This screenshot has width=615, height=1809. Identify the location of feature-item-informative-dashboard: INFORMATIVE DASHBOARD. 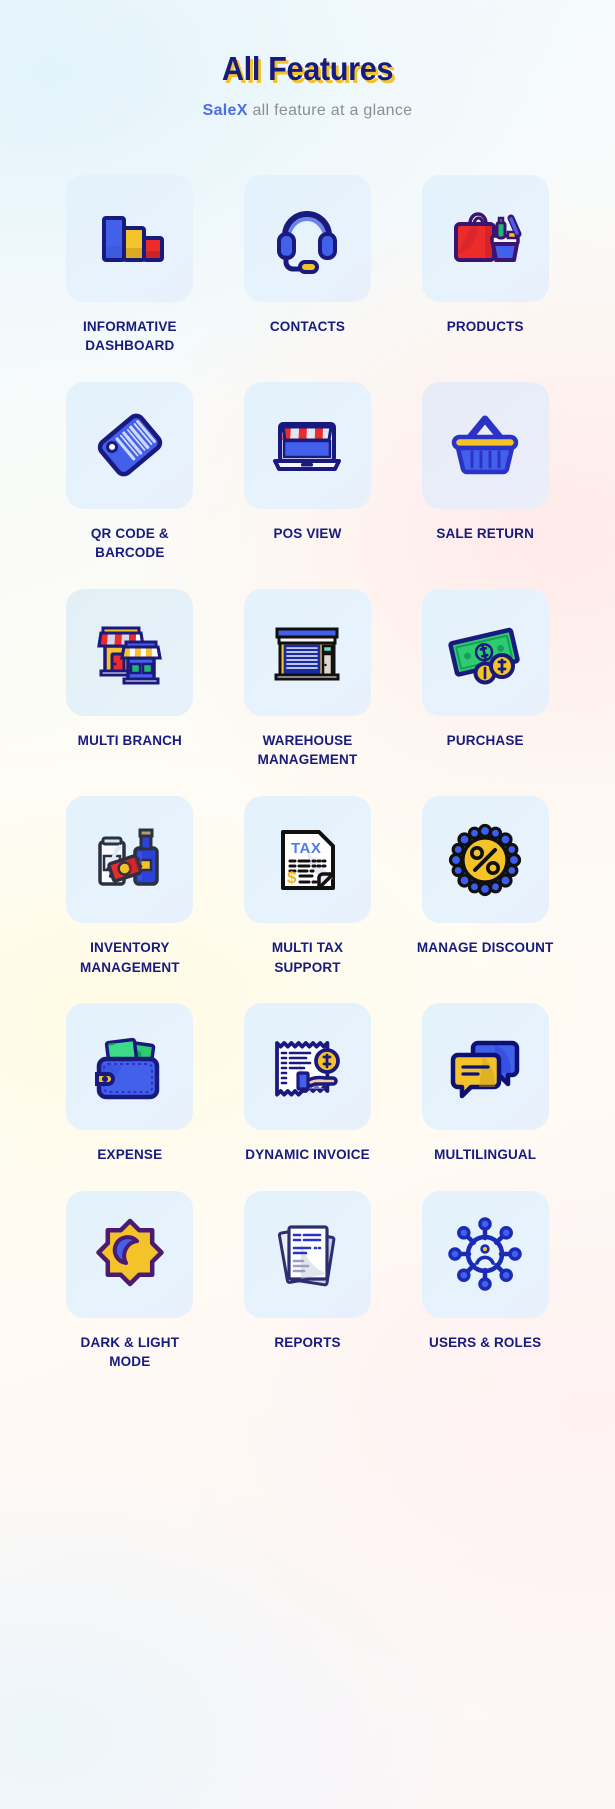
(130, 265).